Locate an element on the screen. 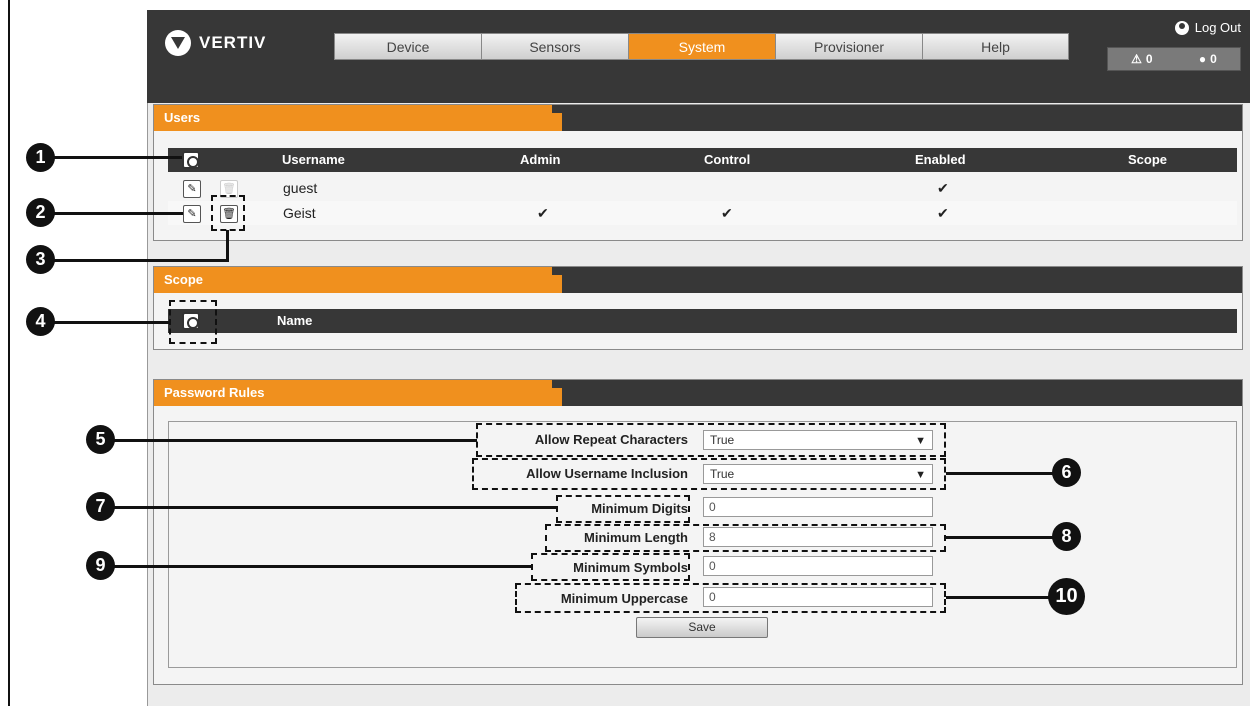 Image resolution: width=1259 pixels, height=706 pixels. save-button: Save is located at coordinates (702, 627).